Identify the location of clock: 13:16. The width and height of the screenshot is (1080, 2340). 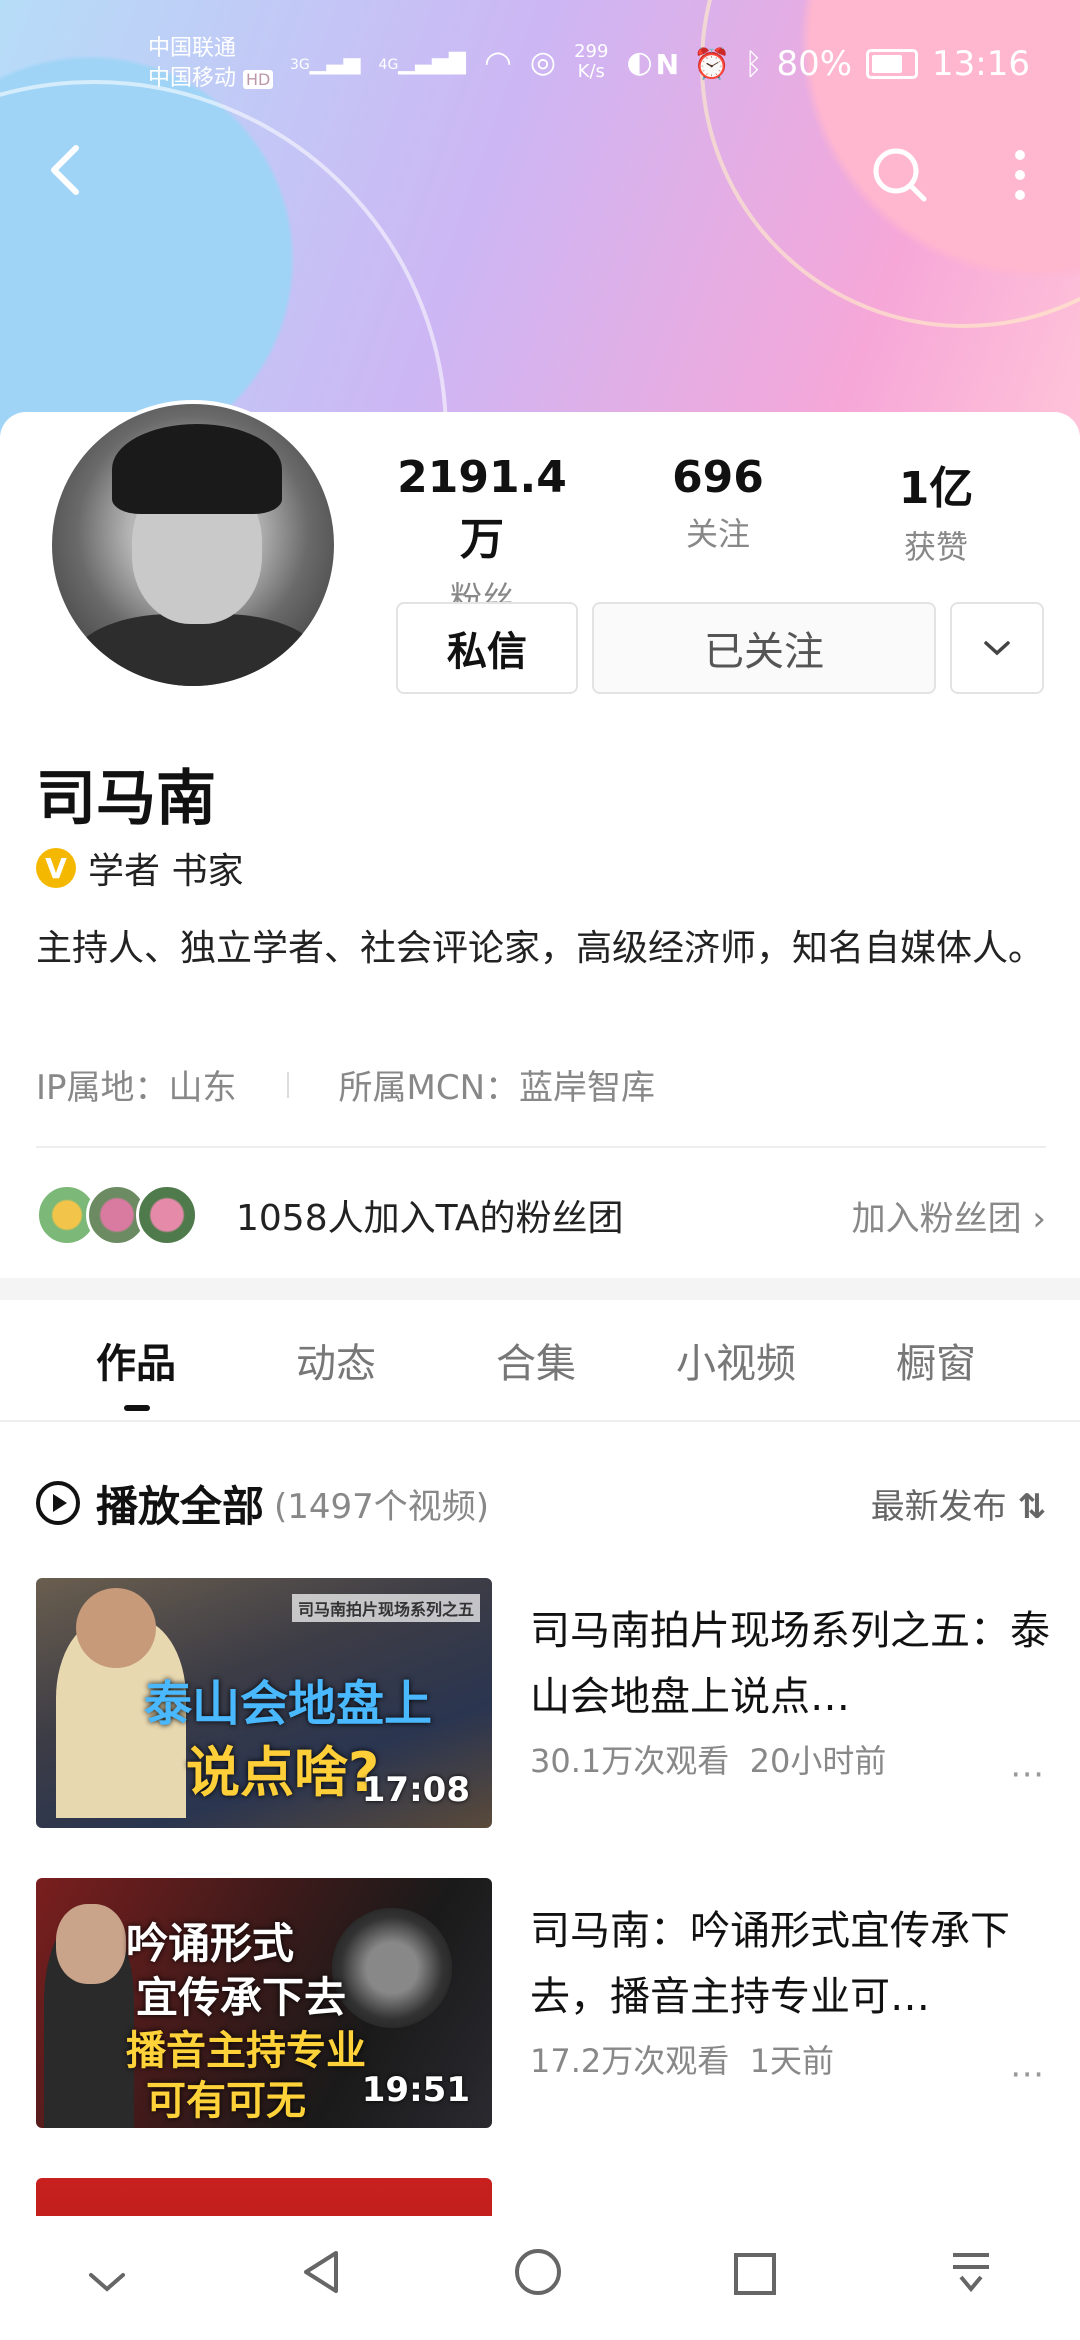
(981, 64).